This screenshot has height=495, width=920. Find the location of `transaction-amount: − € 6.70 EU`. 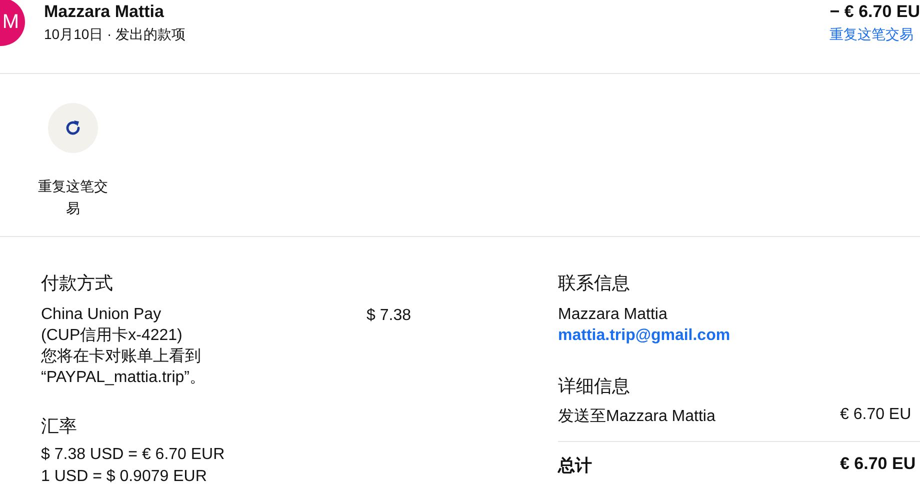

transaction-amount: − € 6.70 EU is located at coordinates (875, 12).